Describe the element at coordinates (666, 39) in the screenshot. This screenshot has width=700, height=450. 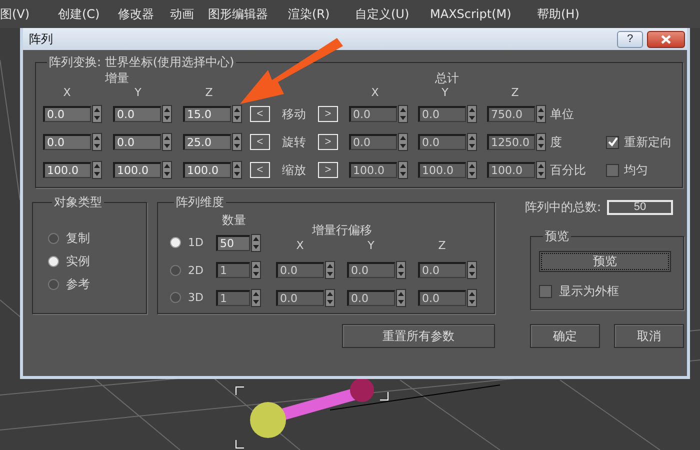
I see `close-button` at that location.